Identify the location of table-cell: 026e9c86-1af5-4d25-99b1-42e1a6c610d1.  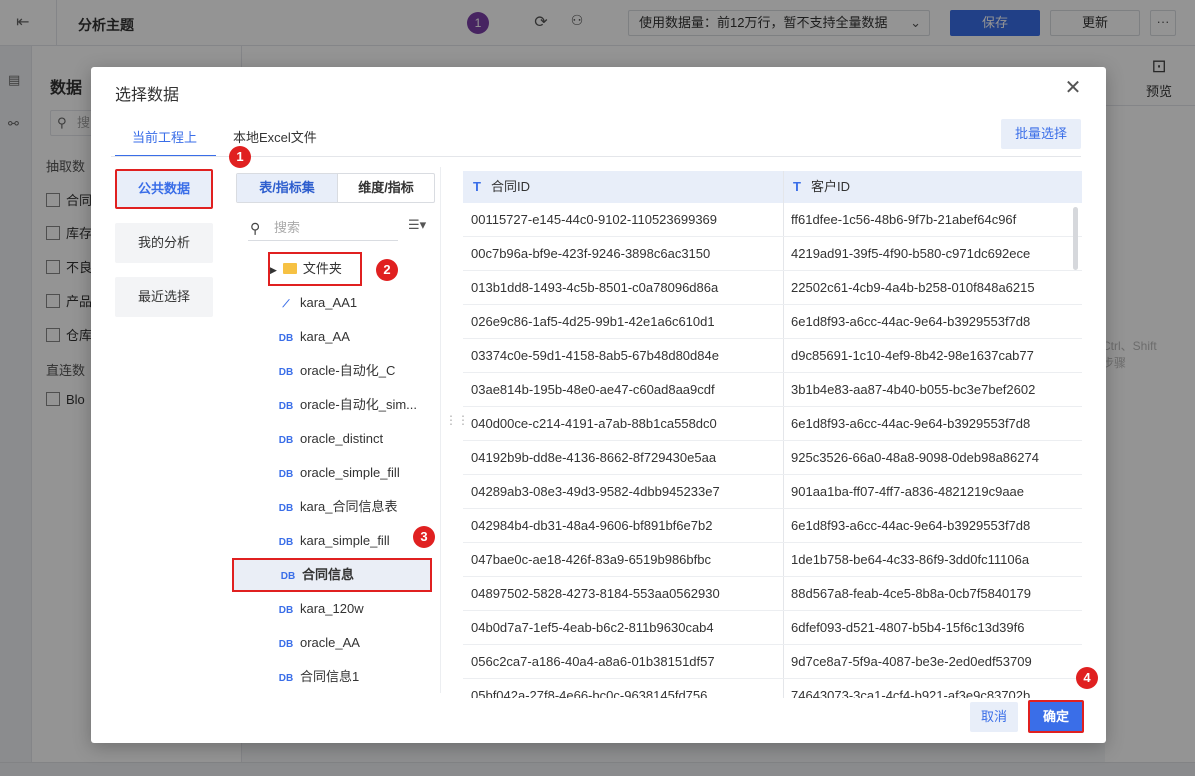
(593, 321).